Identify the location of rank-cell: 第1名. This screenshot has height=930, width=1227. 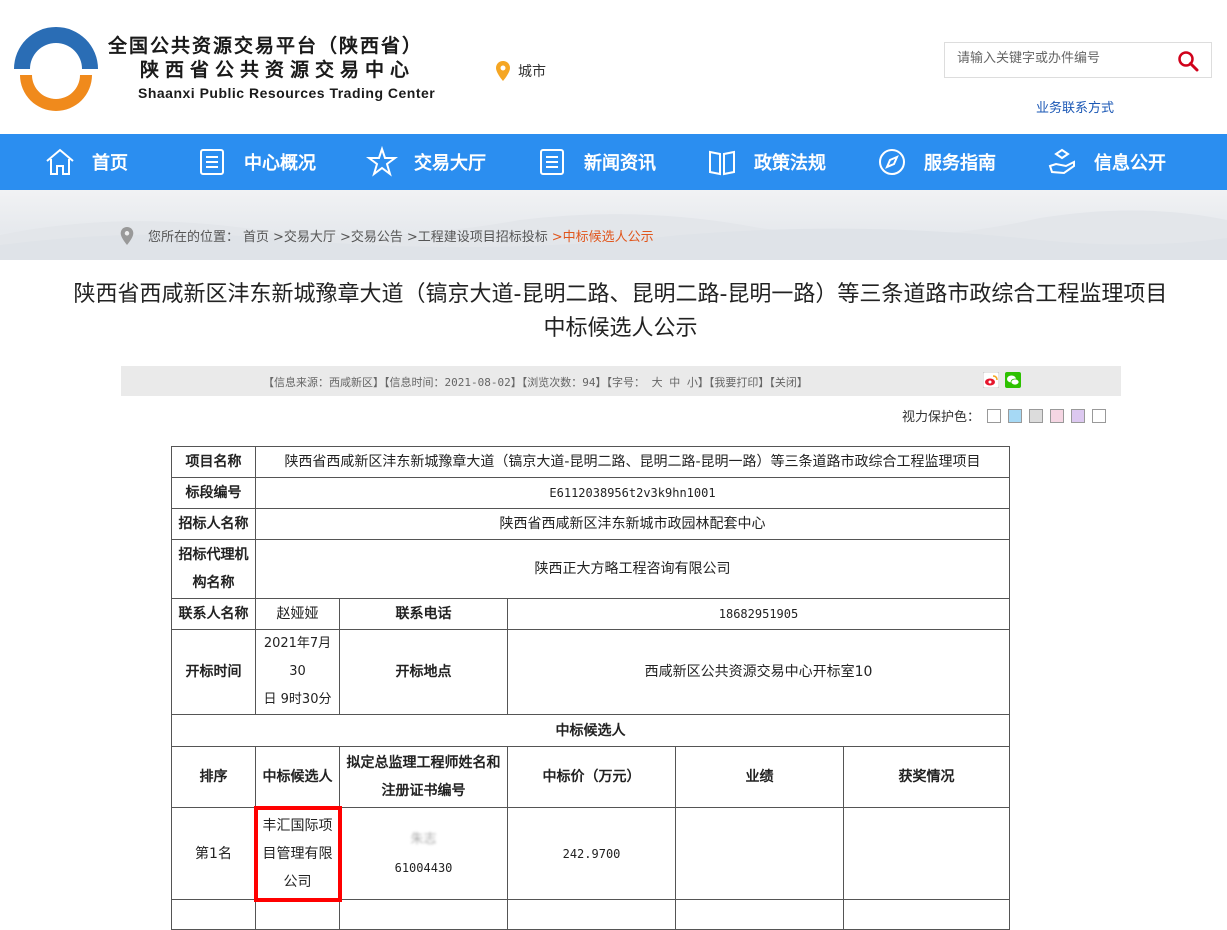
(213, 853).